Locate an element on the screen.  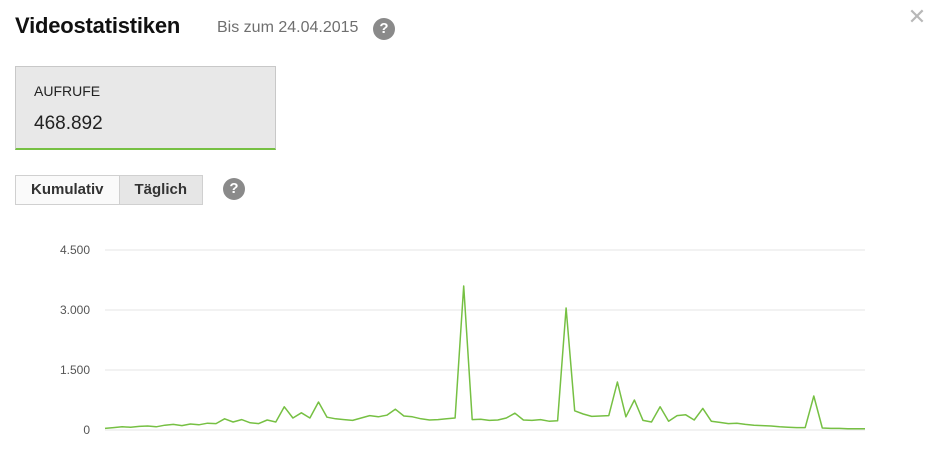
y-tick-label: 1.500 is located at coordinates (75, 370).